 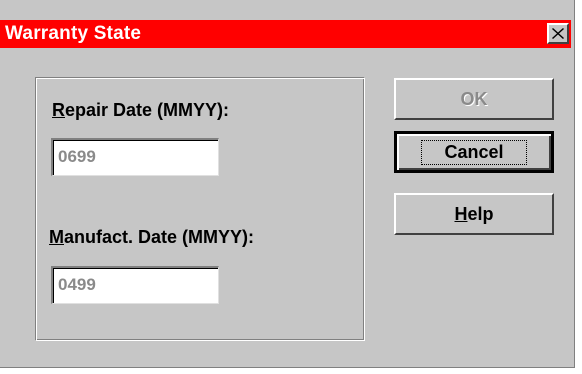 What do you see at coordinates (461, 213) in the screenshot?
I see `help-mnemonic: H` at bounding box center [461, 213].